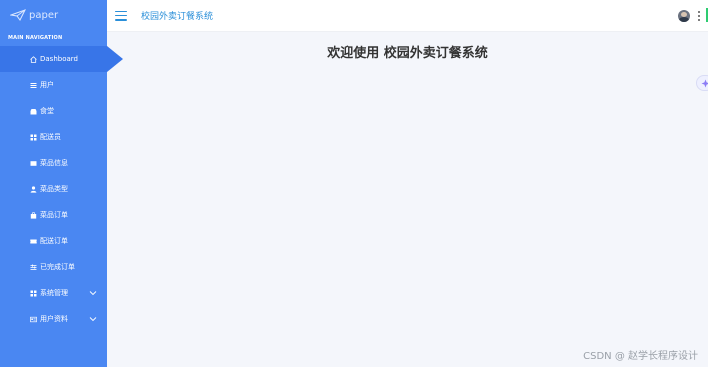 This screenshot has width=708, height=367. What do you see at coordinates (18, 15) in the screenshot?
I see `paper-plane-icon` at bounding box center [18, 15].